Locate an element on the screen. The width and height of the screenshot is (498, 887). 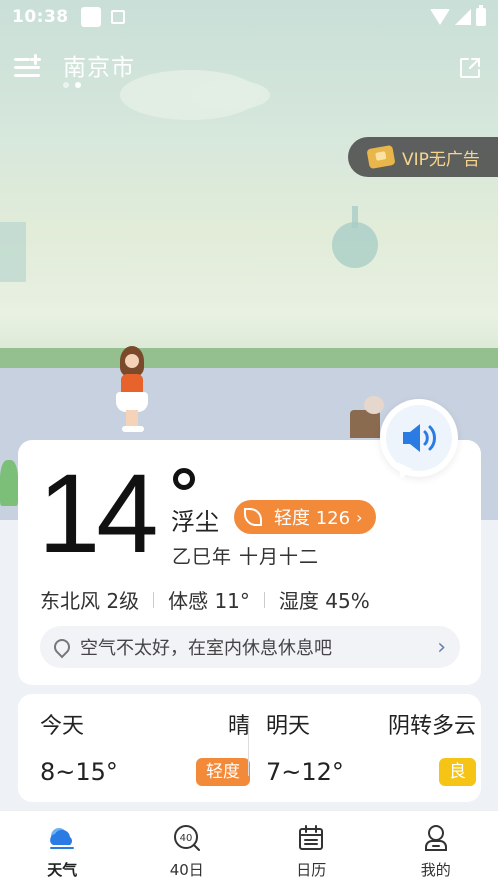
squirrel-illustration is located at coordinates (374, 405).